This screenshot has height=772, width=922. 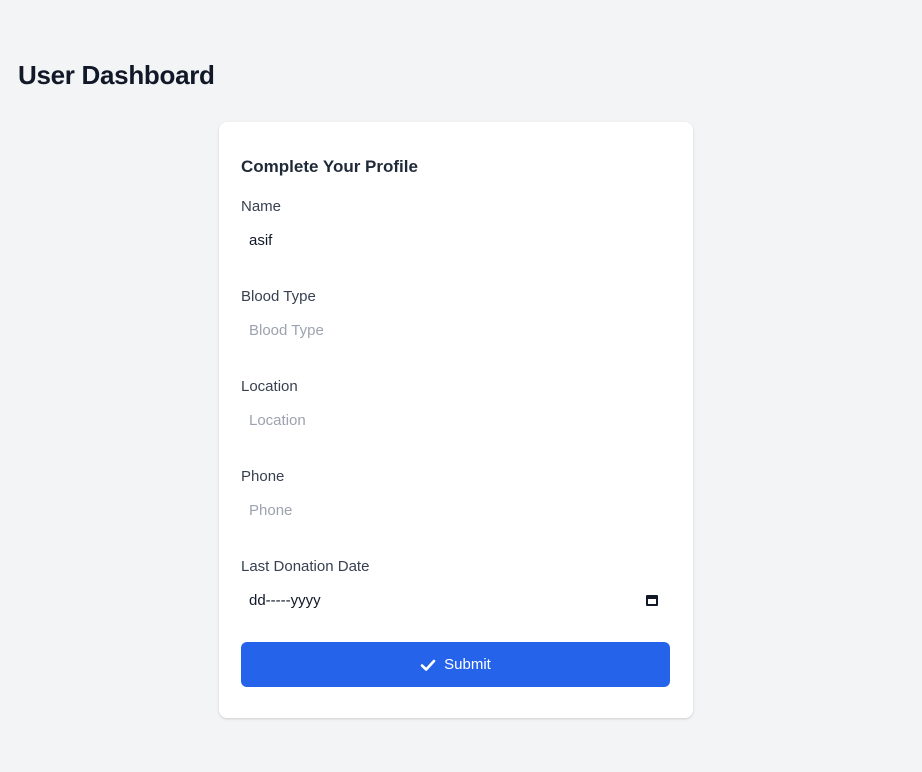 I want to click on blood-type-input, so click(x=456, y=330).